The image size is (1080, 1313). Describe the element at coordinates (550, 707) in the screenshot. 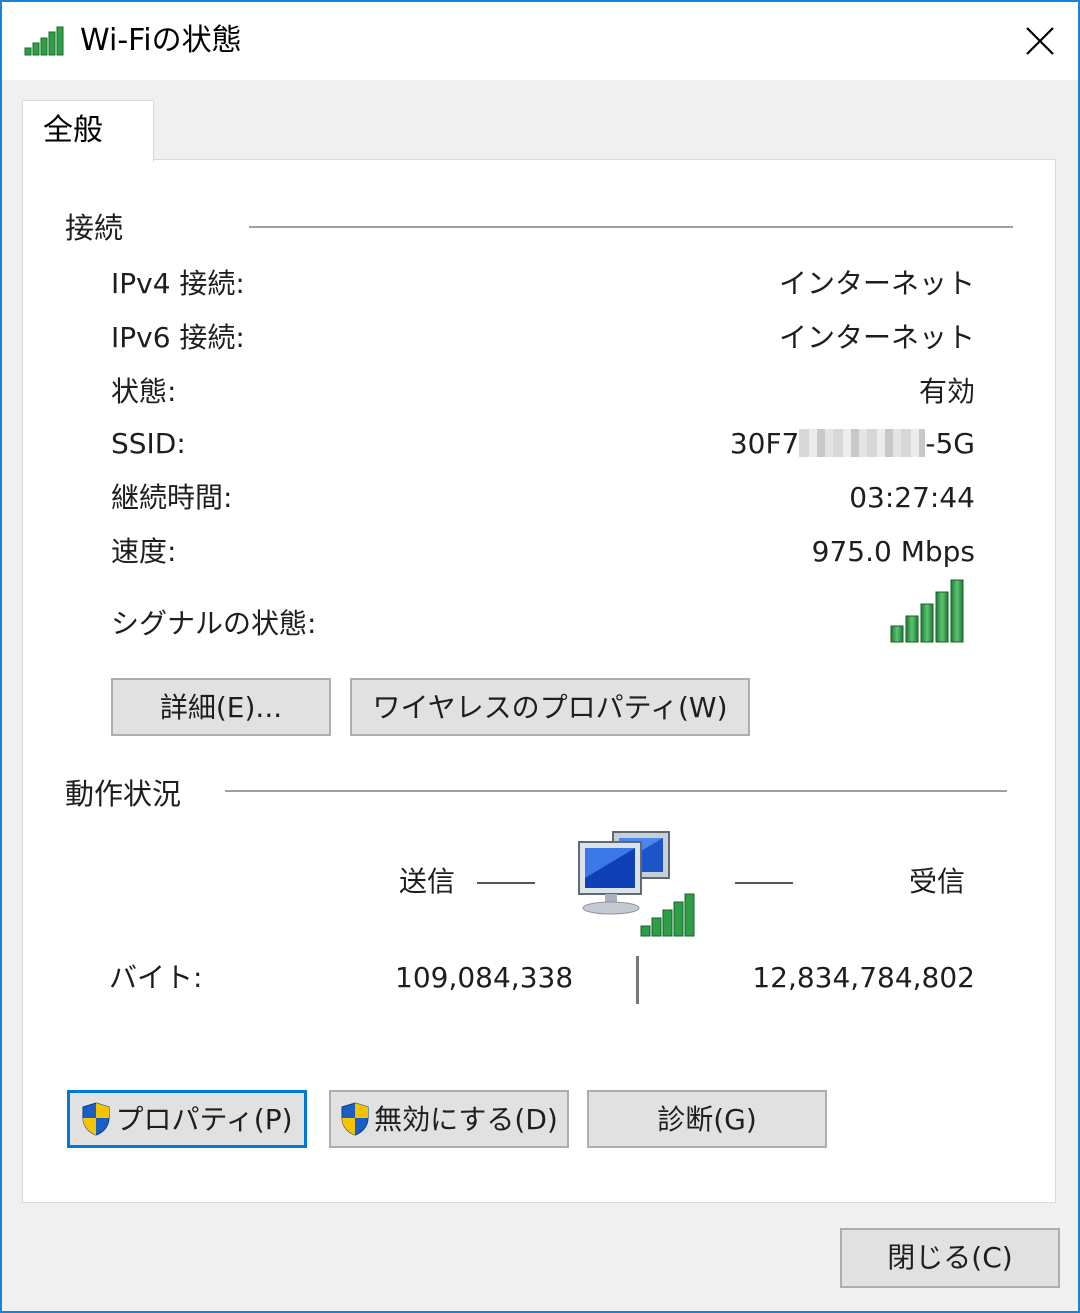

I see `wireless-properties-button: ワイヤレスのプロパティ(W)` at that location.